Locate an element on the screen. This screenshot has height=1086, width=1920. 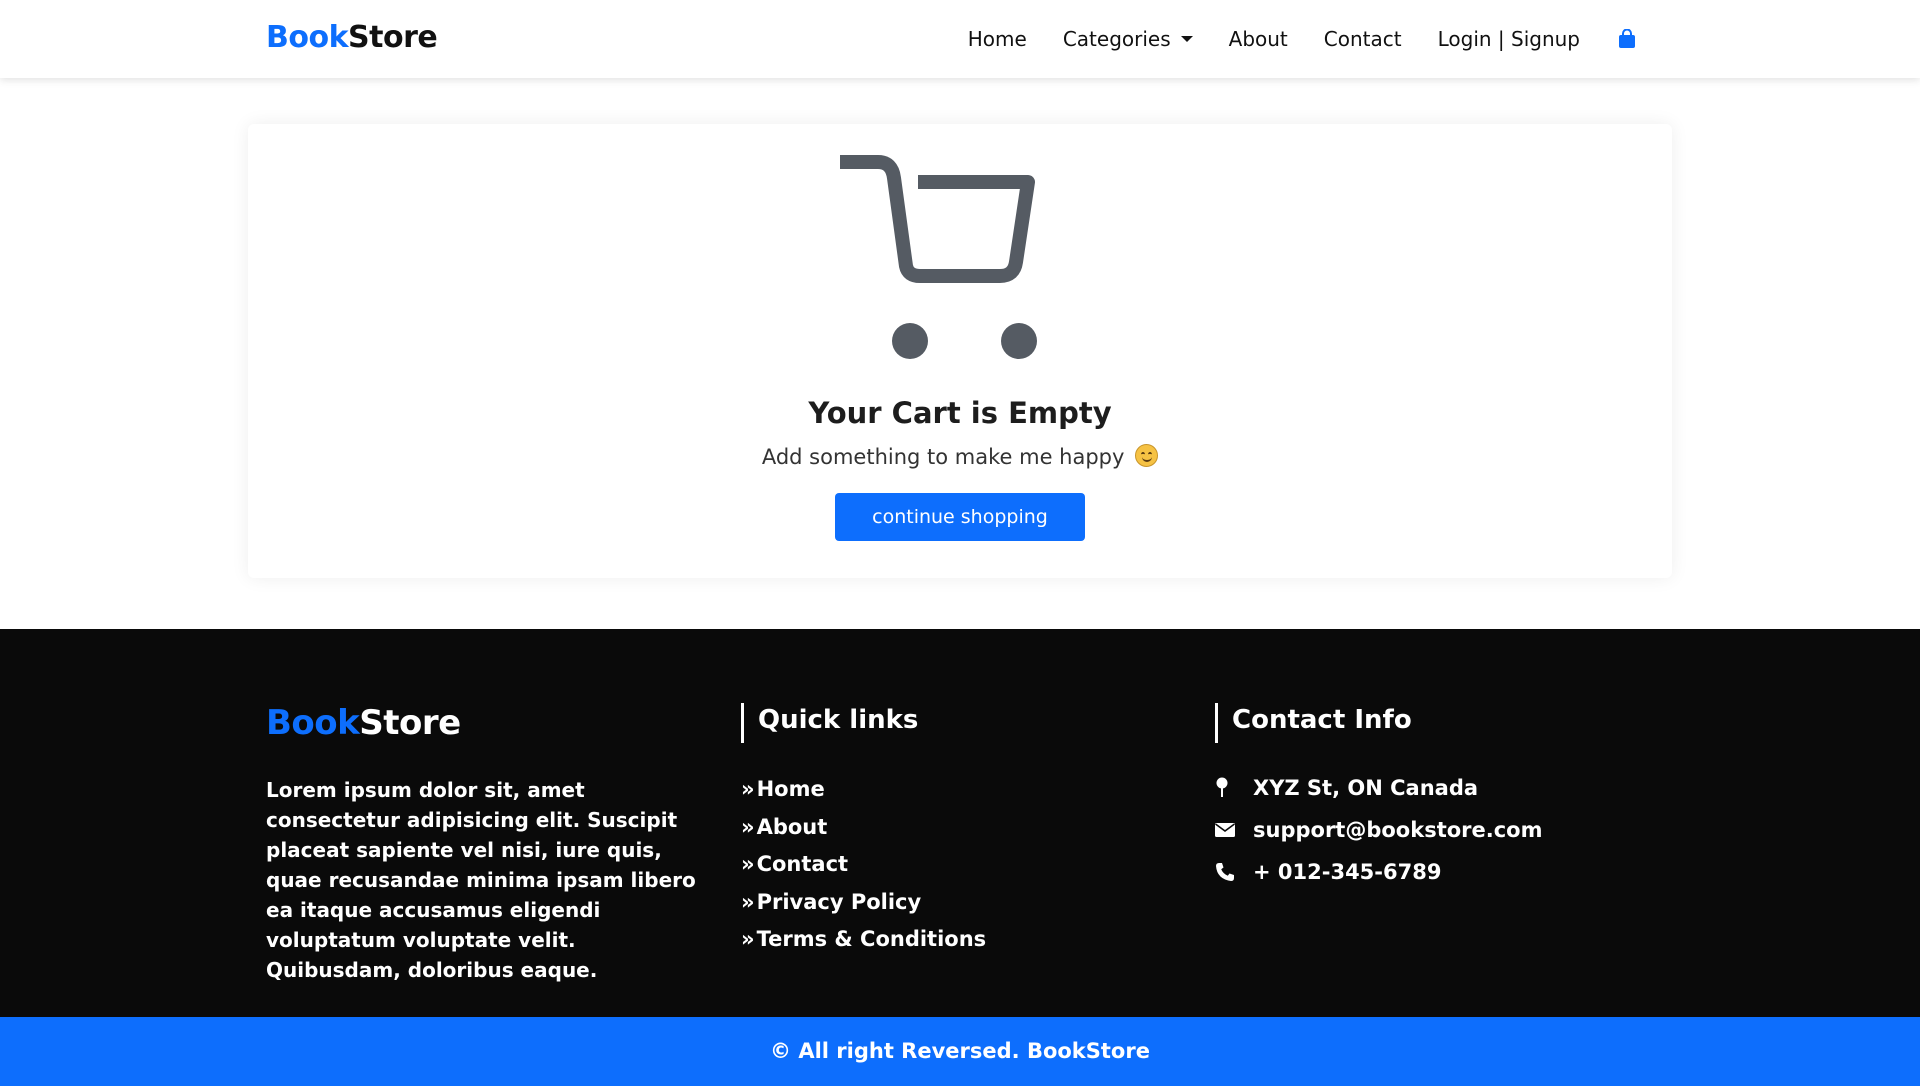
quick-link-terms-conditions: » Terms & Conditions is located at coordinates (863, 940).